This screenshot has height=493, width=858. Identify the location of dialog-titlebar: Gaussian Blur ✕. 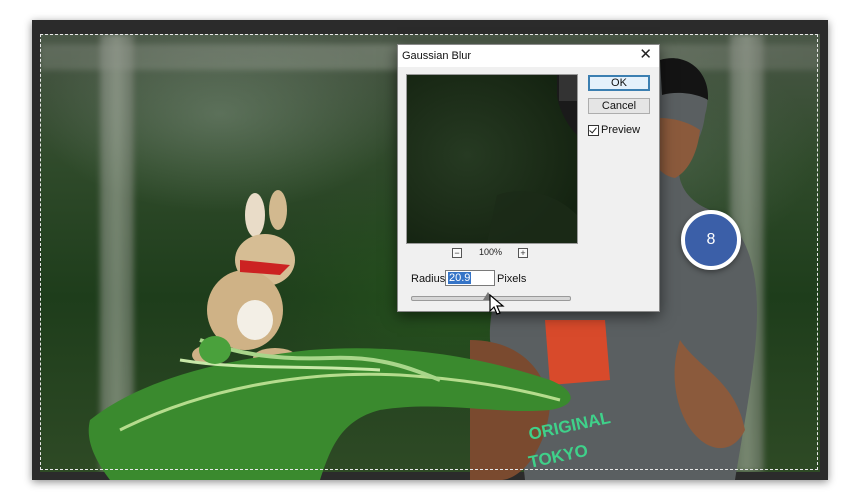
(528, 56).